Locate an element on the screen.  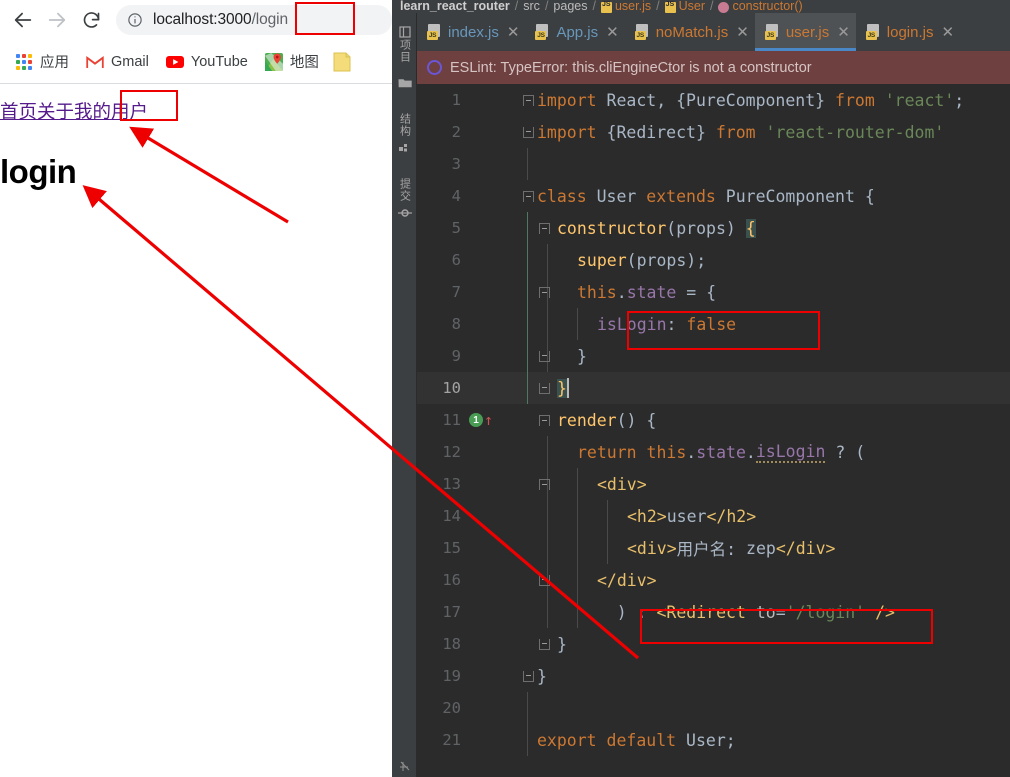
code-line: 16 </div> is located at coordinates (713, 580).